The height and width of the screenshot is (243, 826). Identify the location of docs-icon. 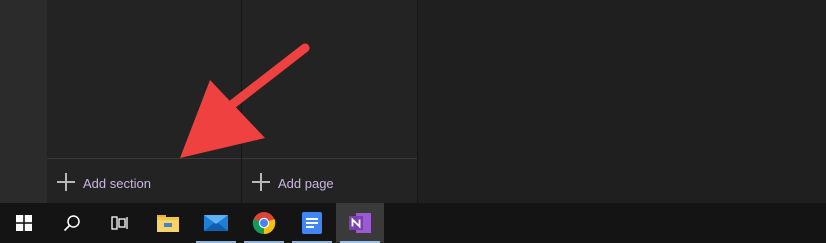
(312, 223).